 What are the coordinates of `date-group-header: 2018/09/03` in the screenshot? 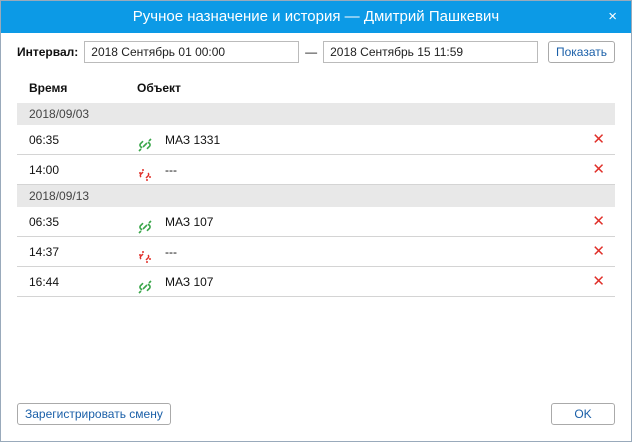 It's located at (316, 114).